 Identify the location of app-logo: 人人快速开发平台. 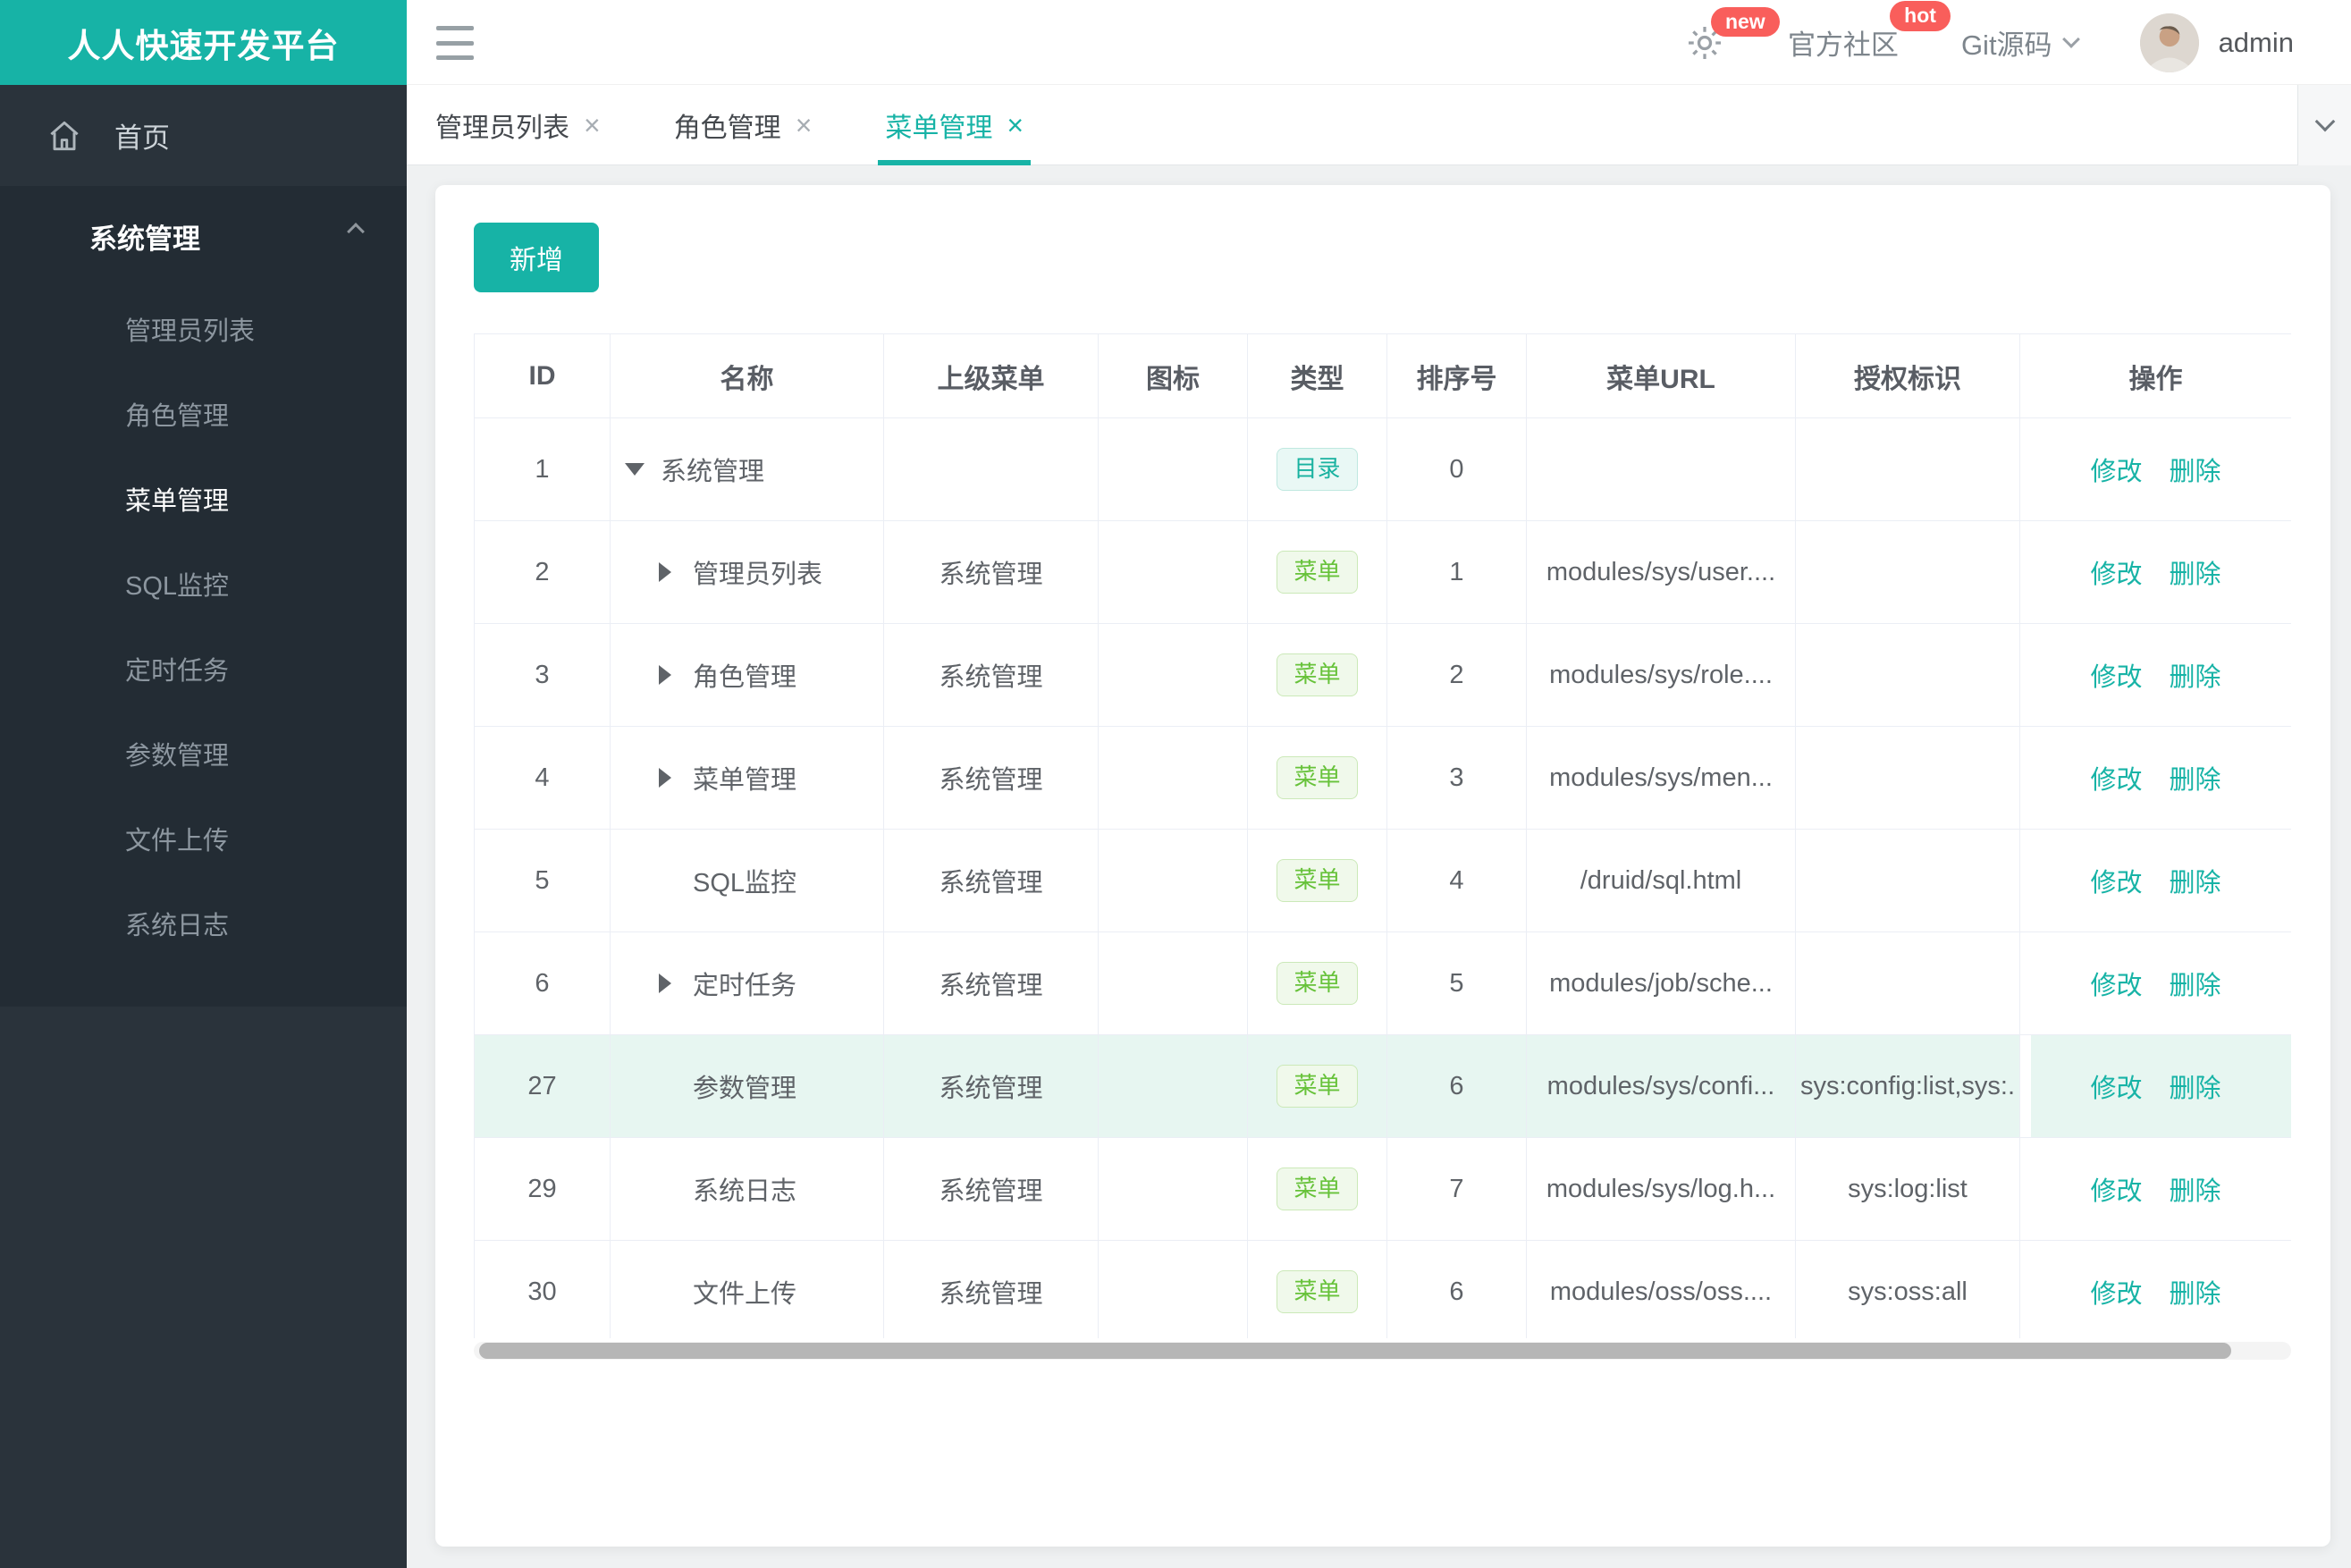
(203, 42).